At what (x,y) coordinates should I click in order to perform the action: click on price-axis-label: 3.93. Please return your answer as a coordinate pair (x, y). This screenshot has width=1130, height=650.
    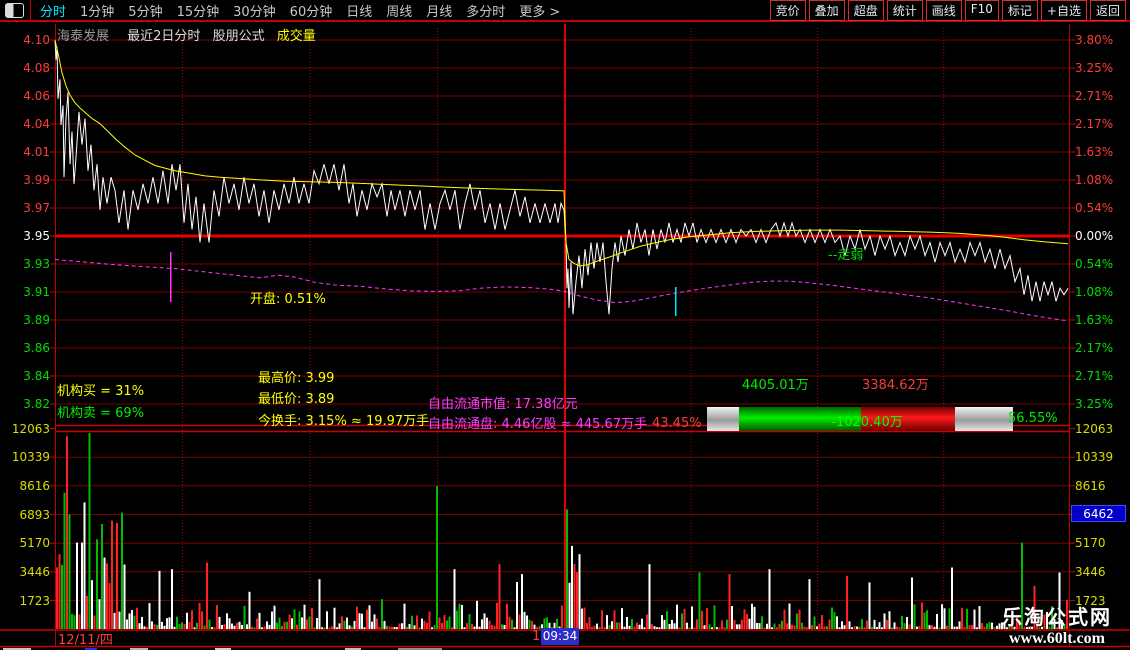
    Looking at the image, I should click on (36, 264).